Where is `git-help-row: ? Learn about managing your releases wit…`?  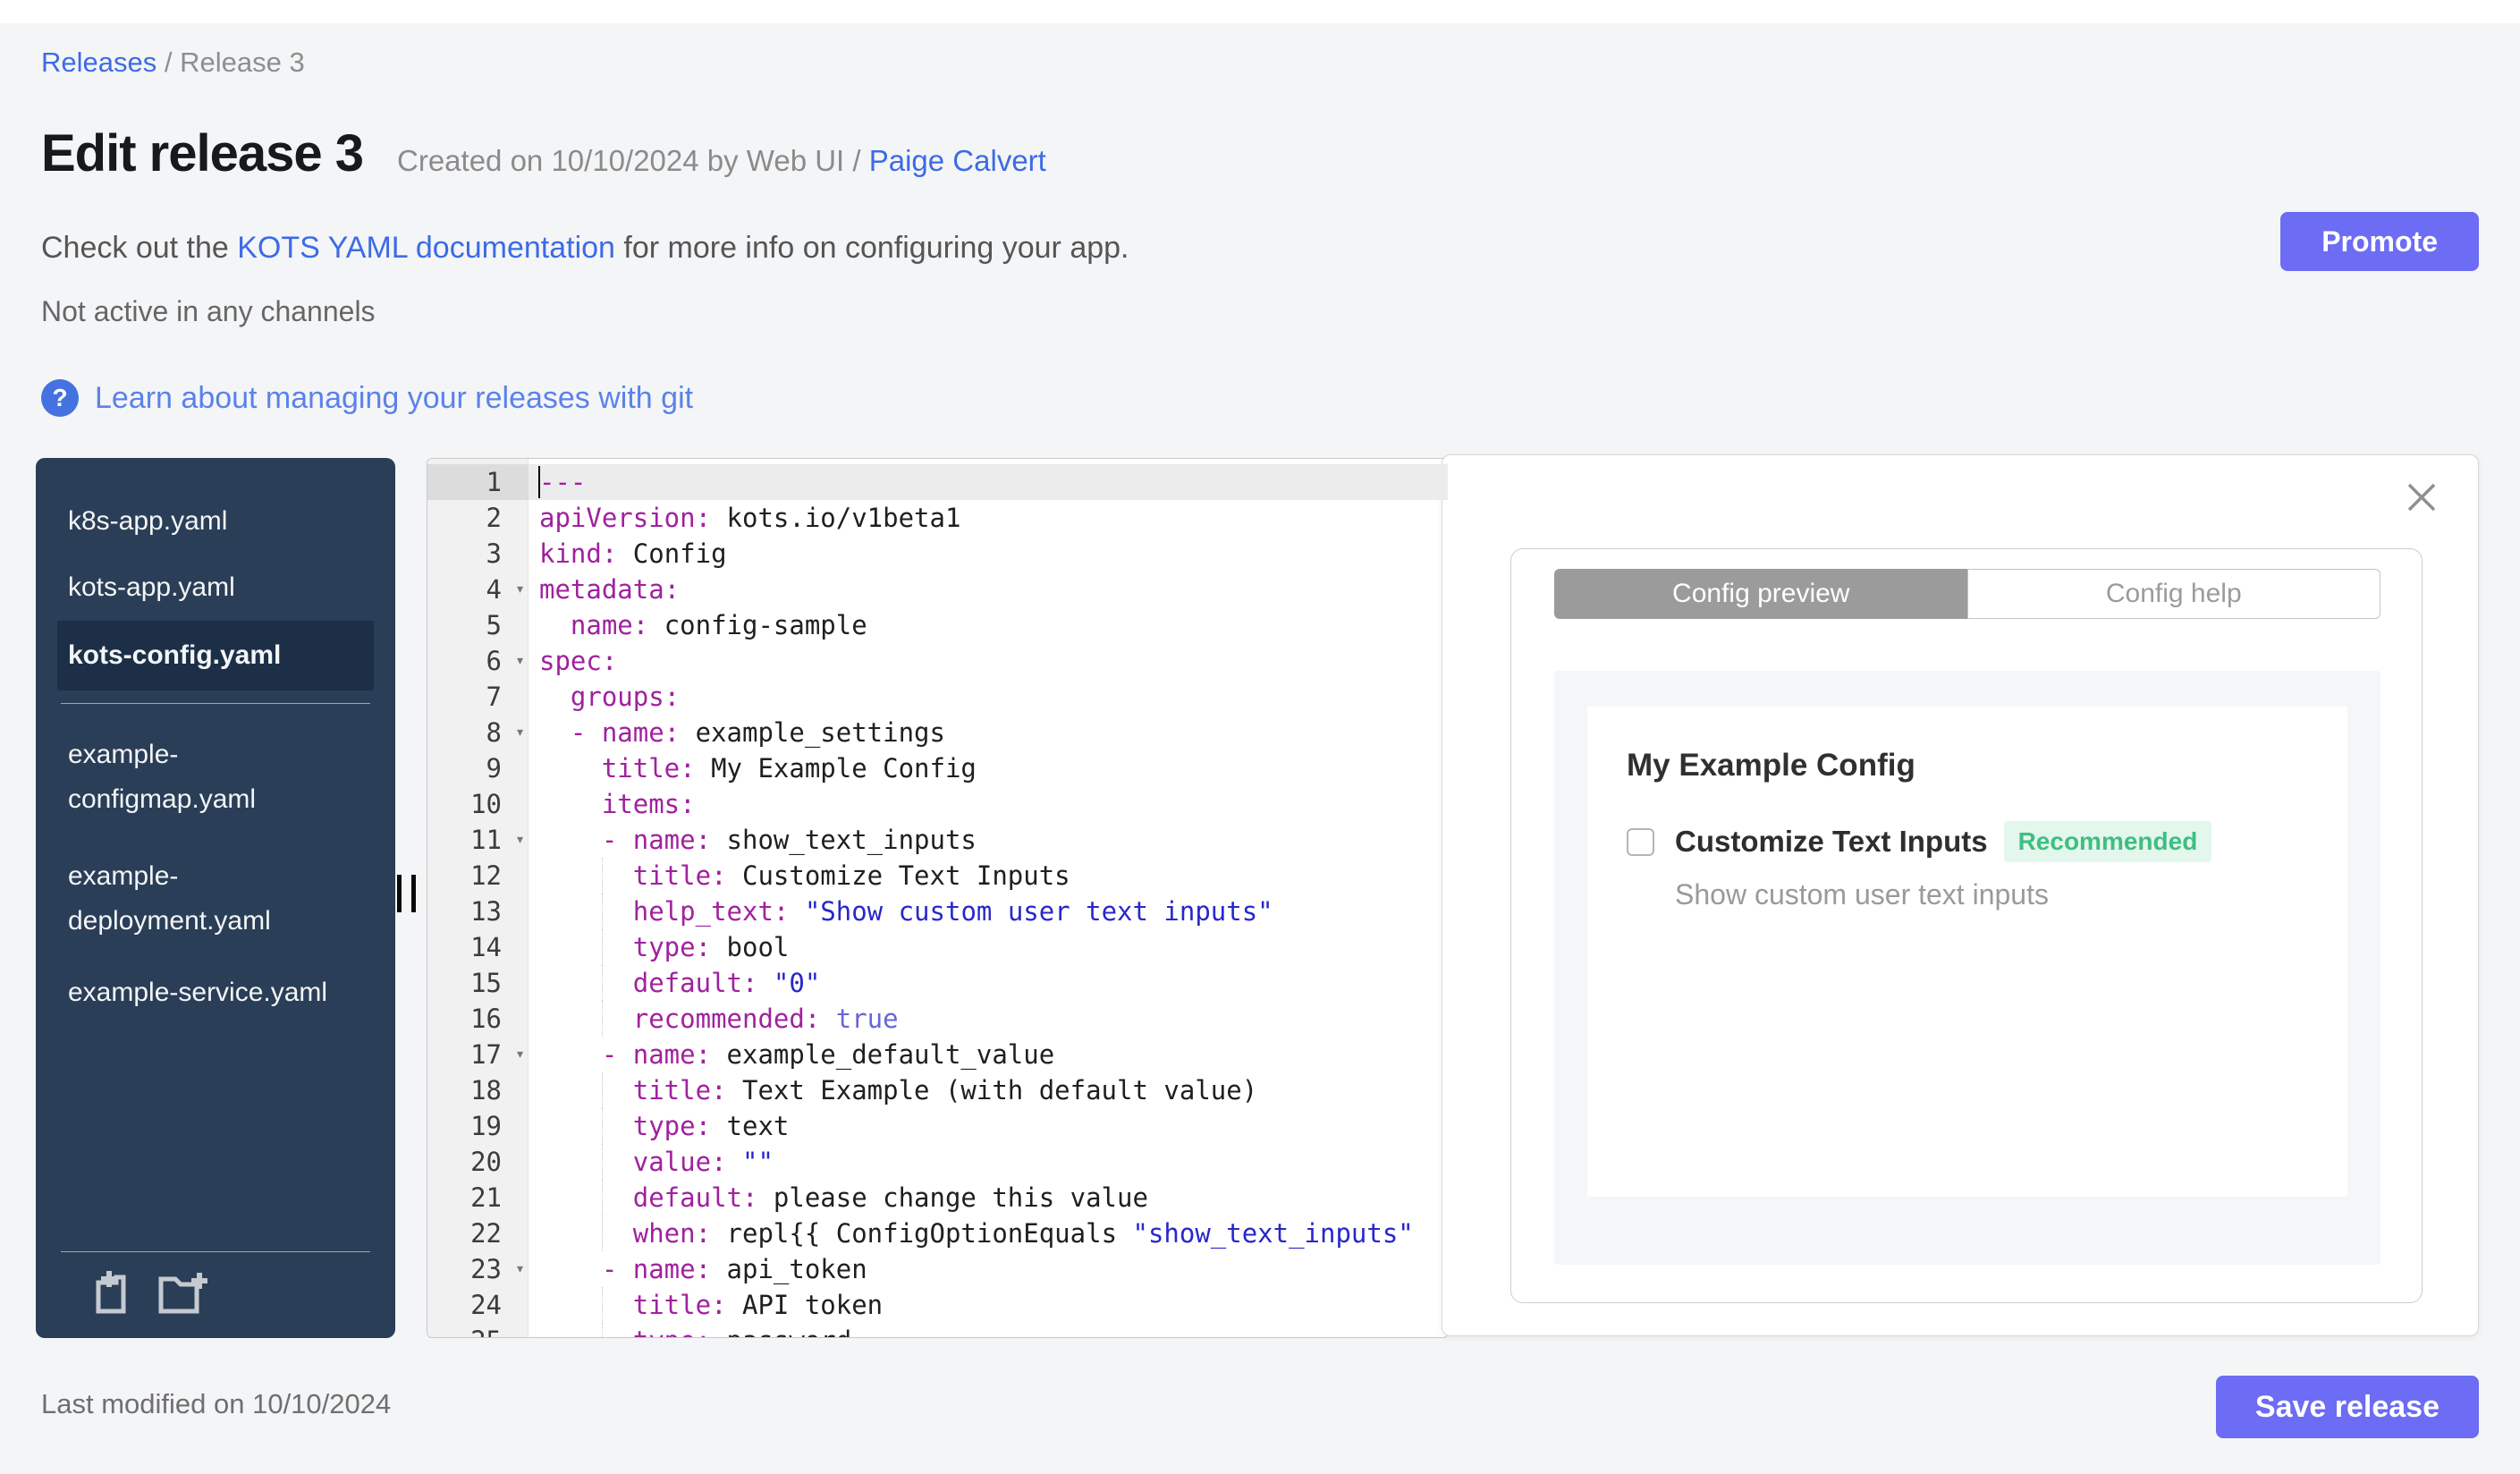 git-help-row: ? Learn about managing your releases wit… is located at coordinates (367, 398).